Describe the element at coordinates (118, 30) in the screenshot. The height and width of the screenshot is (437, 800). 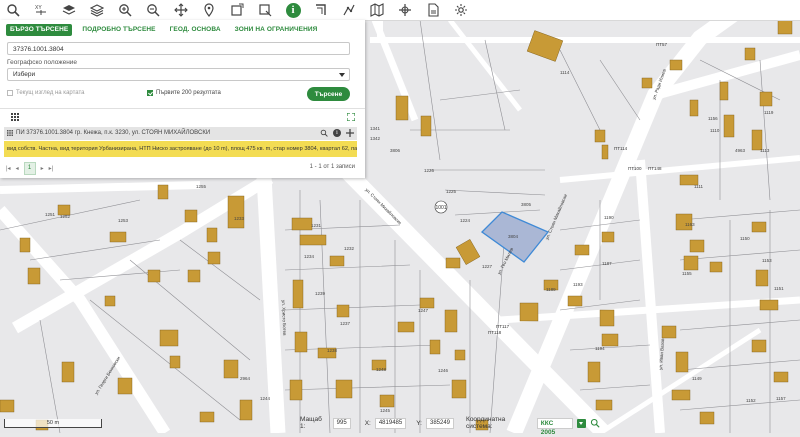
I see `tab-detailed-search: ПОДРОБНО ТЪРСЕНЕ` at that location.